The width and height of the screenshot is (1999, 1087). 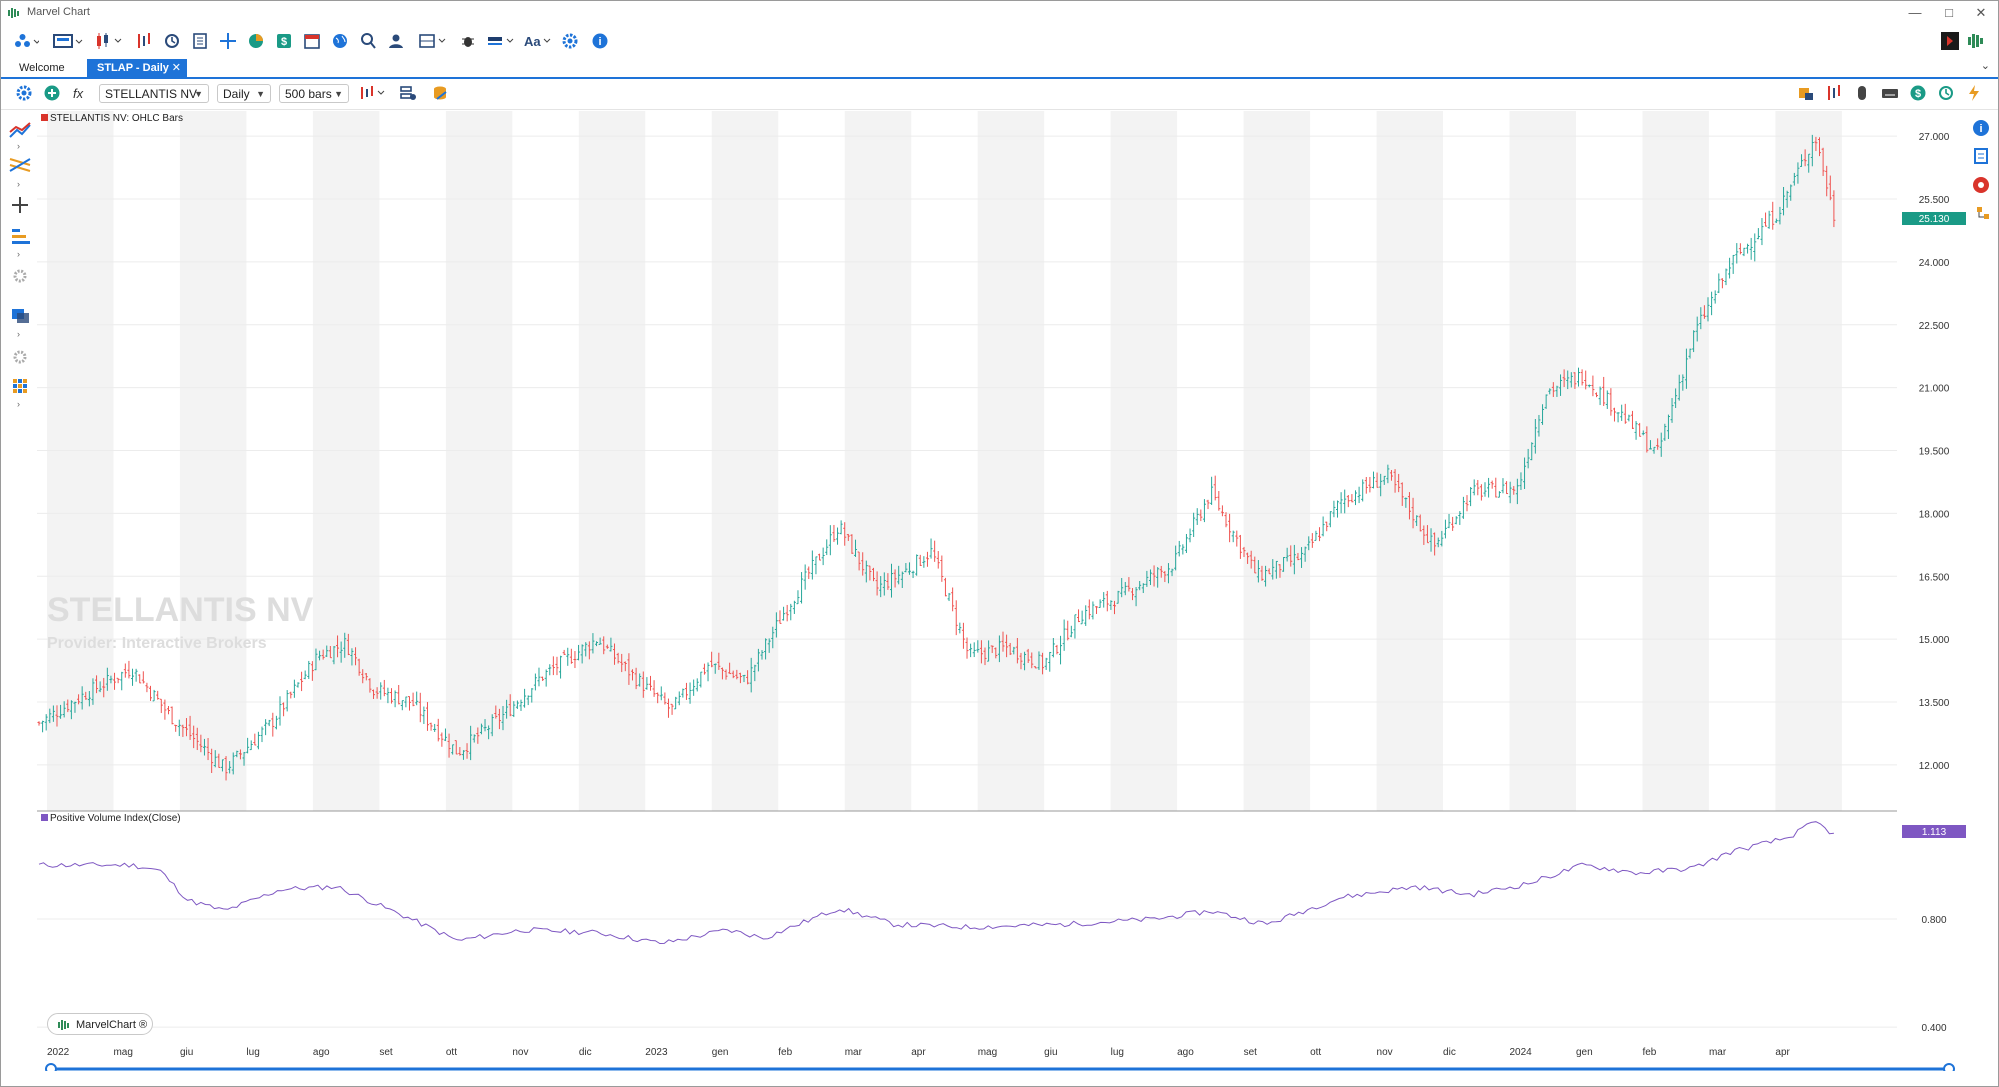 I want to click on formula-icon: fx, so click(x=80, y=93).